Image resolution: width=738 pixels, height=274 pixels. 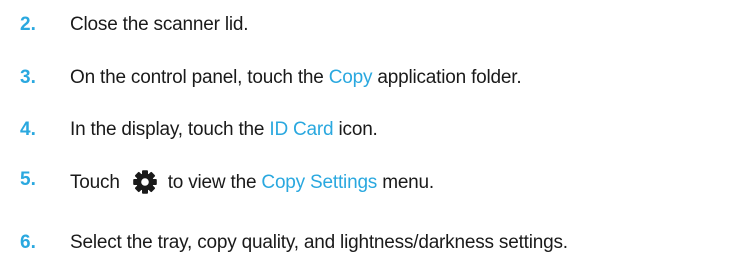 I want to click on step-text-segment: to view the, so click(x=214, y=182).